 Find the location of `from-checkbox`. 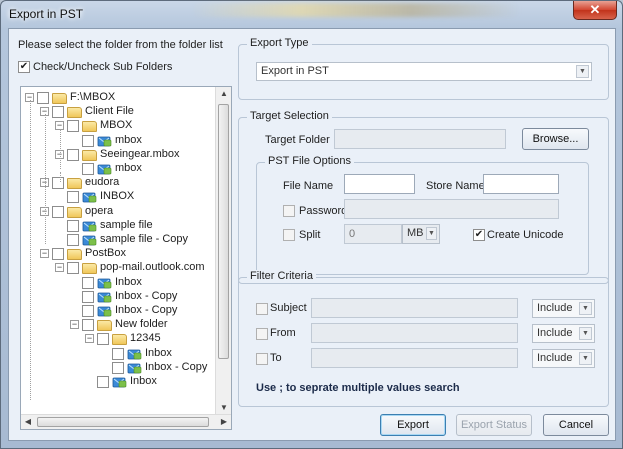

from-checkbox is located at coordinates (262, 334).